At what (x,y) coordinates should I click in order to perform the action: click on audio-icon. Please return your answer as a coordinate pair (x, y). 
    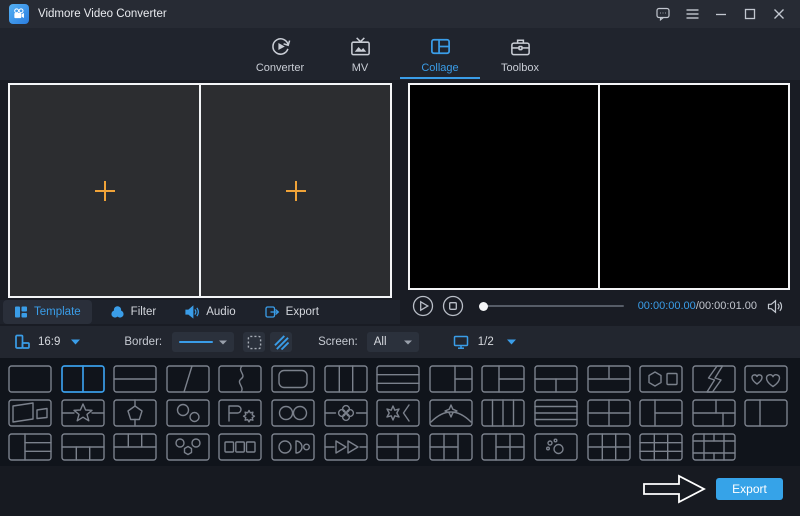
    Looking at the image, I should click on (192, 312).